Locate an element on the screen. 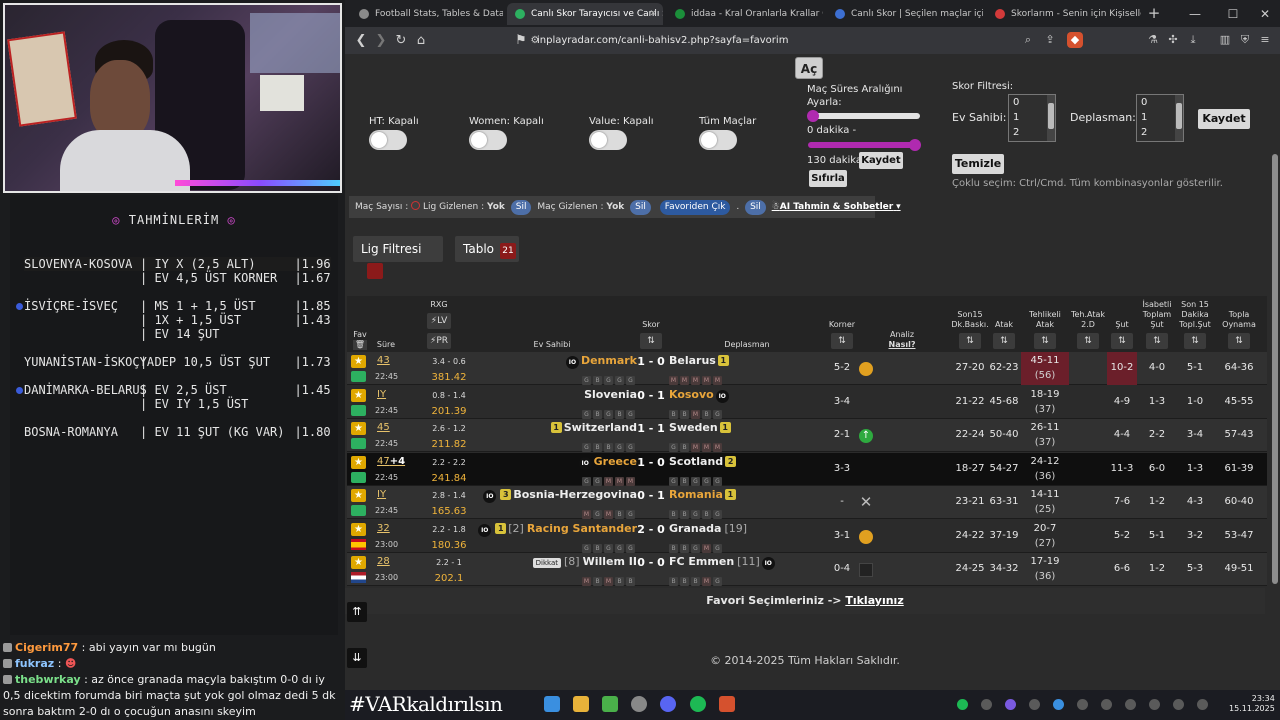 Image resolution: width=1280 pixels, height=720 pixels. reset-duration-button: Sıfırla is located at coordinates (828, 178).